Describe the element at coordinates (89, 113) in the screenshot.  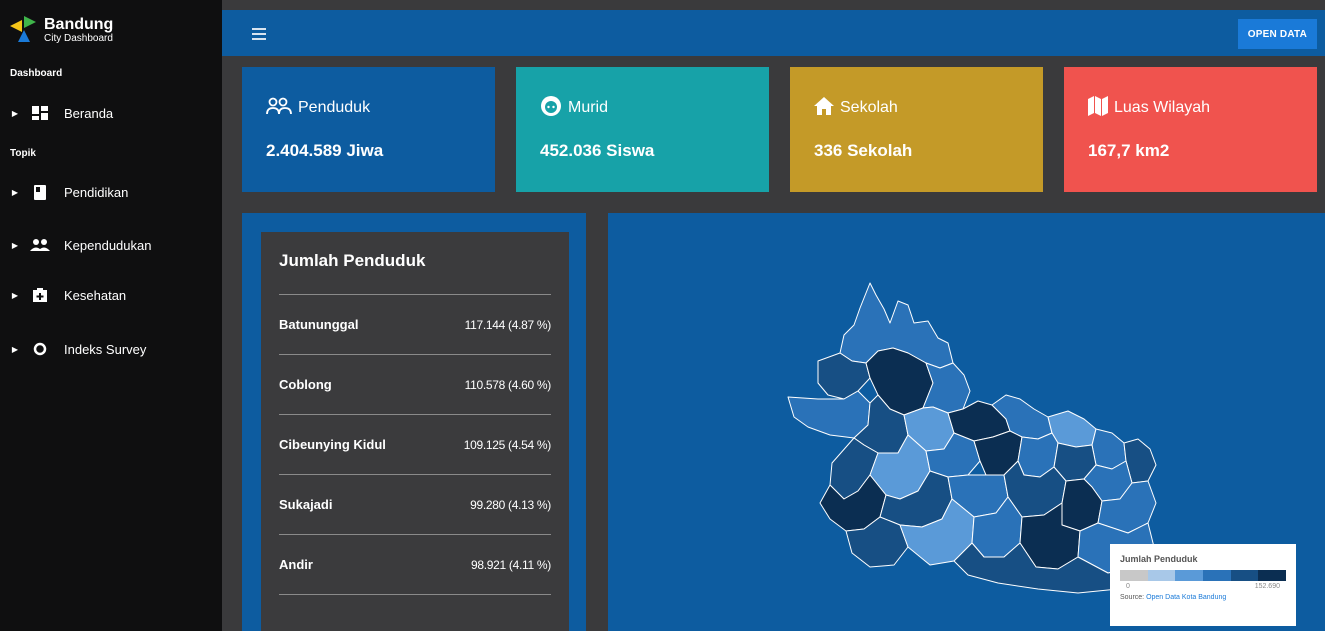
I see `sidebar-item-label: Beranda` at that location.